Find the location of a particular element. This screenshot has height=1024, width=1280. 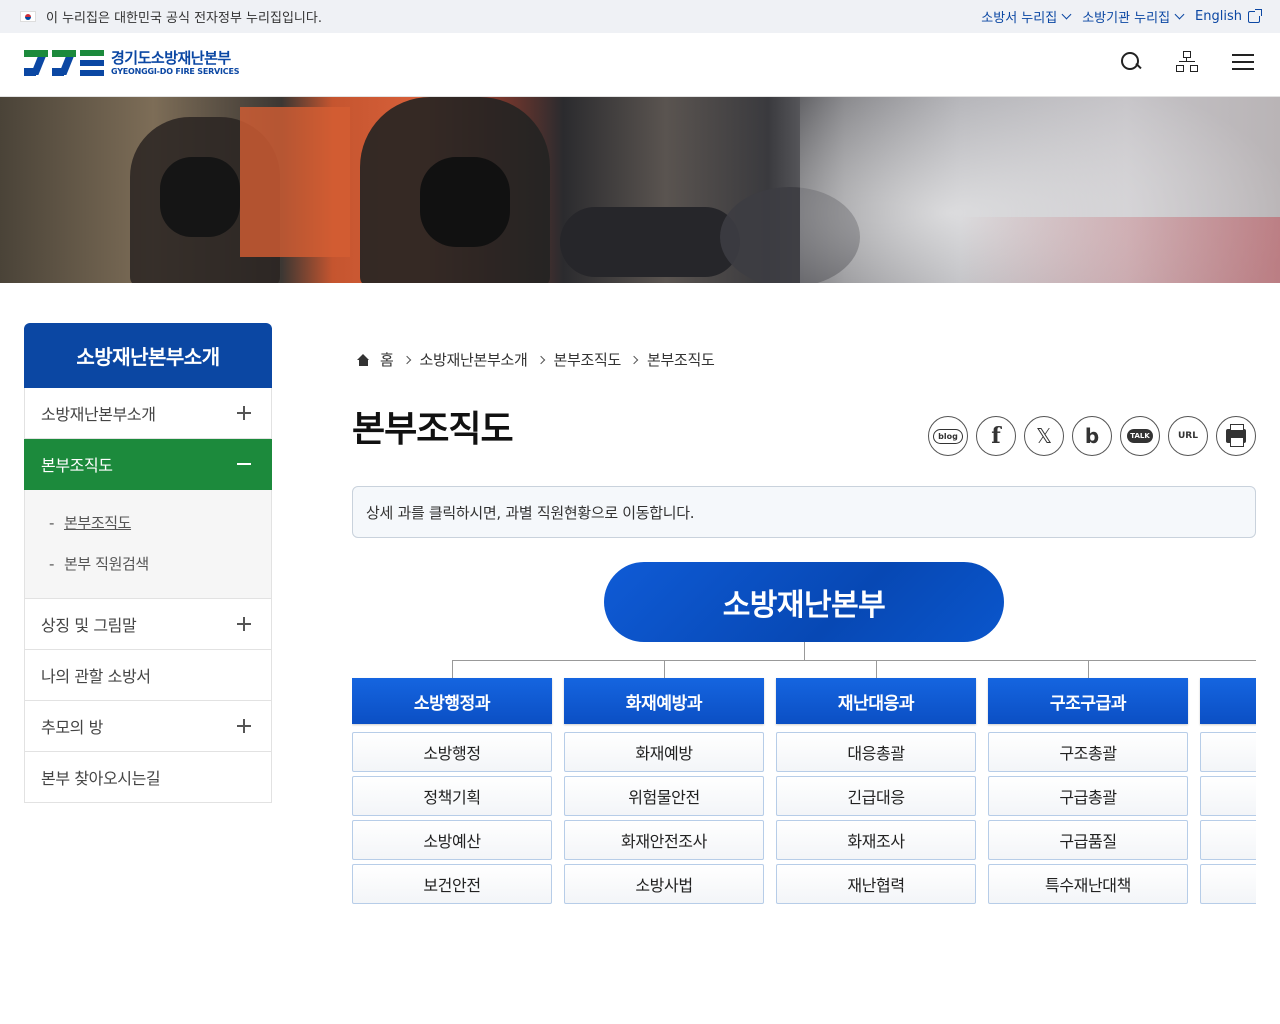

team-box: 소방예산 is located at coordinates (452, 840).